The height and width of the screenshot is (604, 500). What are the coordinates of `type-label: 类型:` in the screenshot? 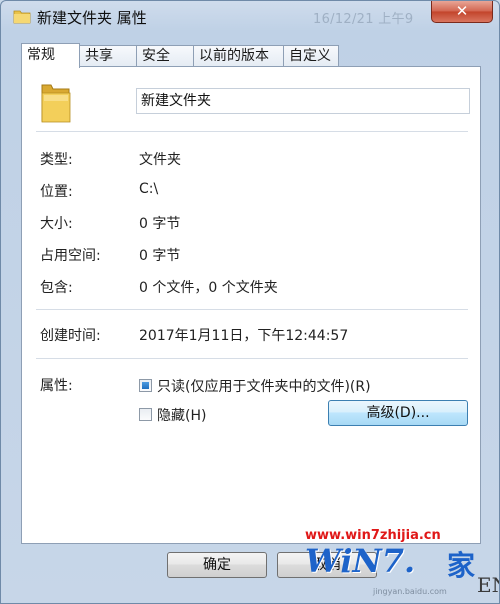 It's located at (56, 160).